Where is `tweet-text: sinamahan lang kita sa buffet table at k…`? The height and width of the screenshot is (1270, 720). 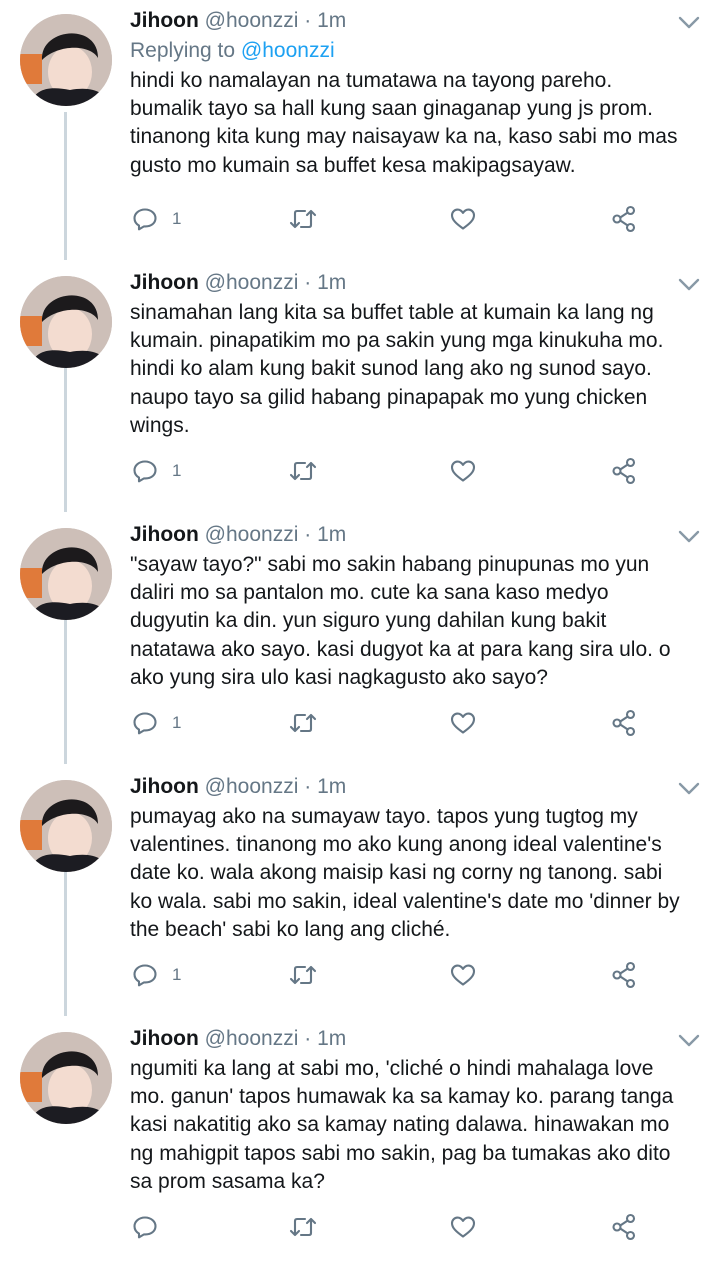
tweet-text: sinamahan lang kita sa buffet table at k… is located at coordinates (397, 369).